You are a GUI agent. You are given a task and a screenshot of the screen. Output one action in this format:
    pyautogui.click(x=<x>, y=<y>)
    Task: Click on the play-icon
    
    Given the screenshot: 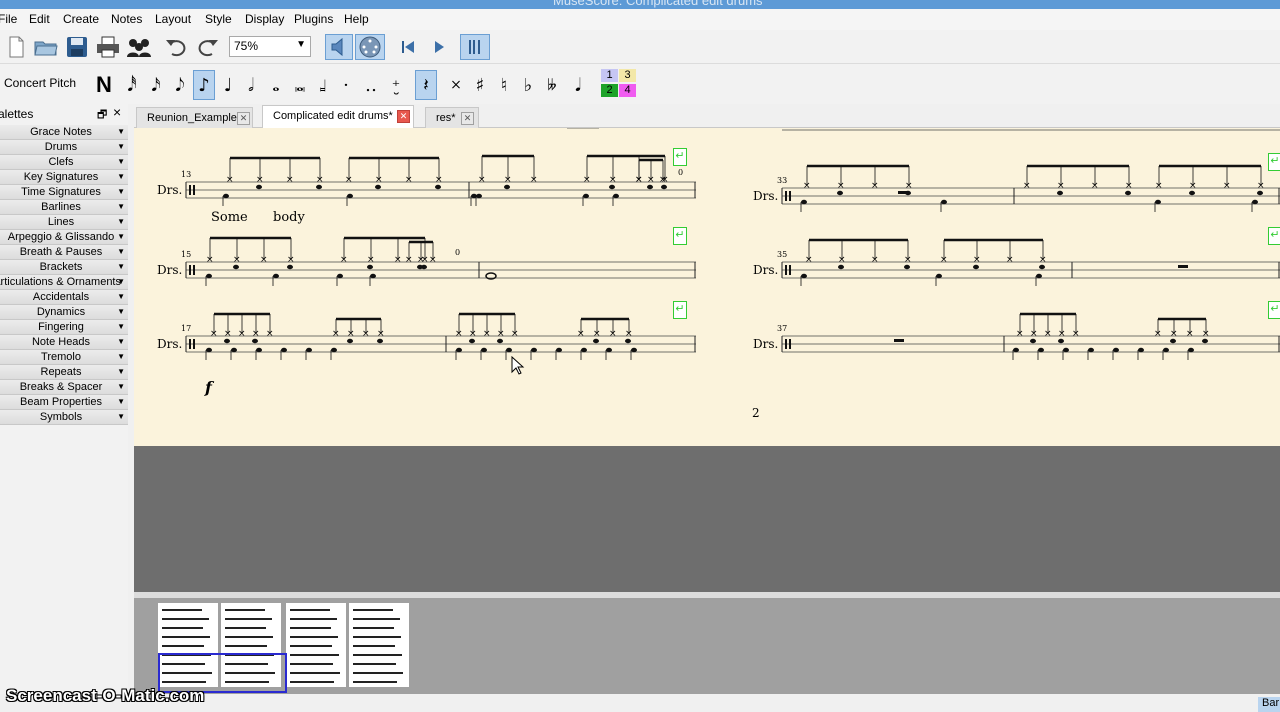 What is the action you would take?
    pyautogui.click(x=439, y=47)
    